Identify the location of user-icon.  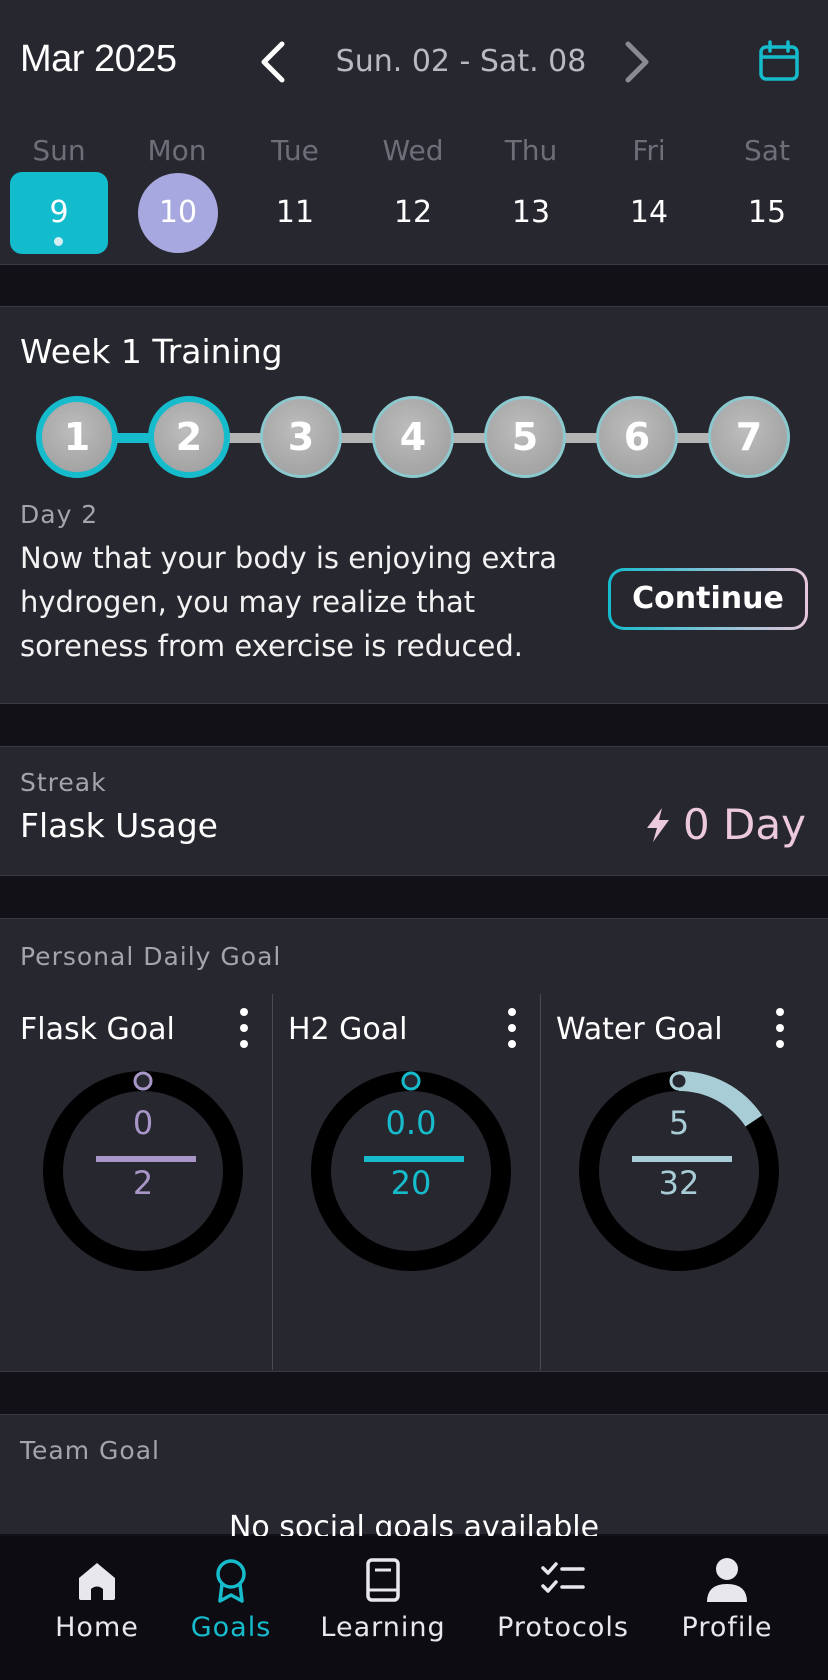
(727, 1580).